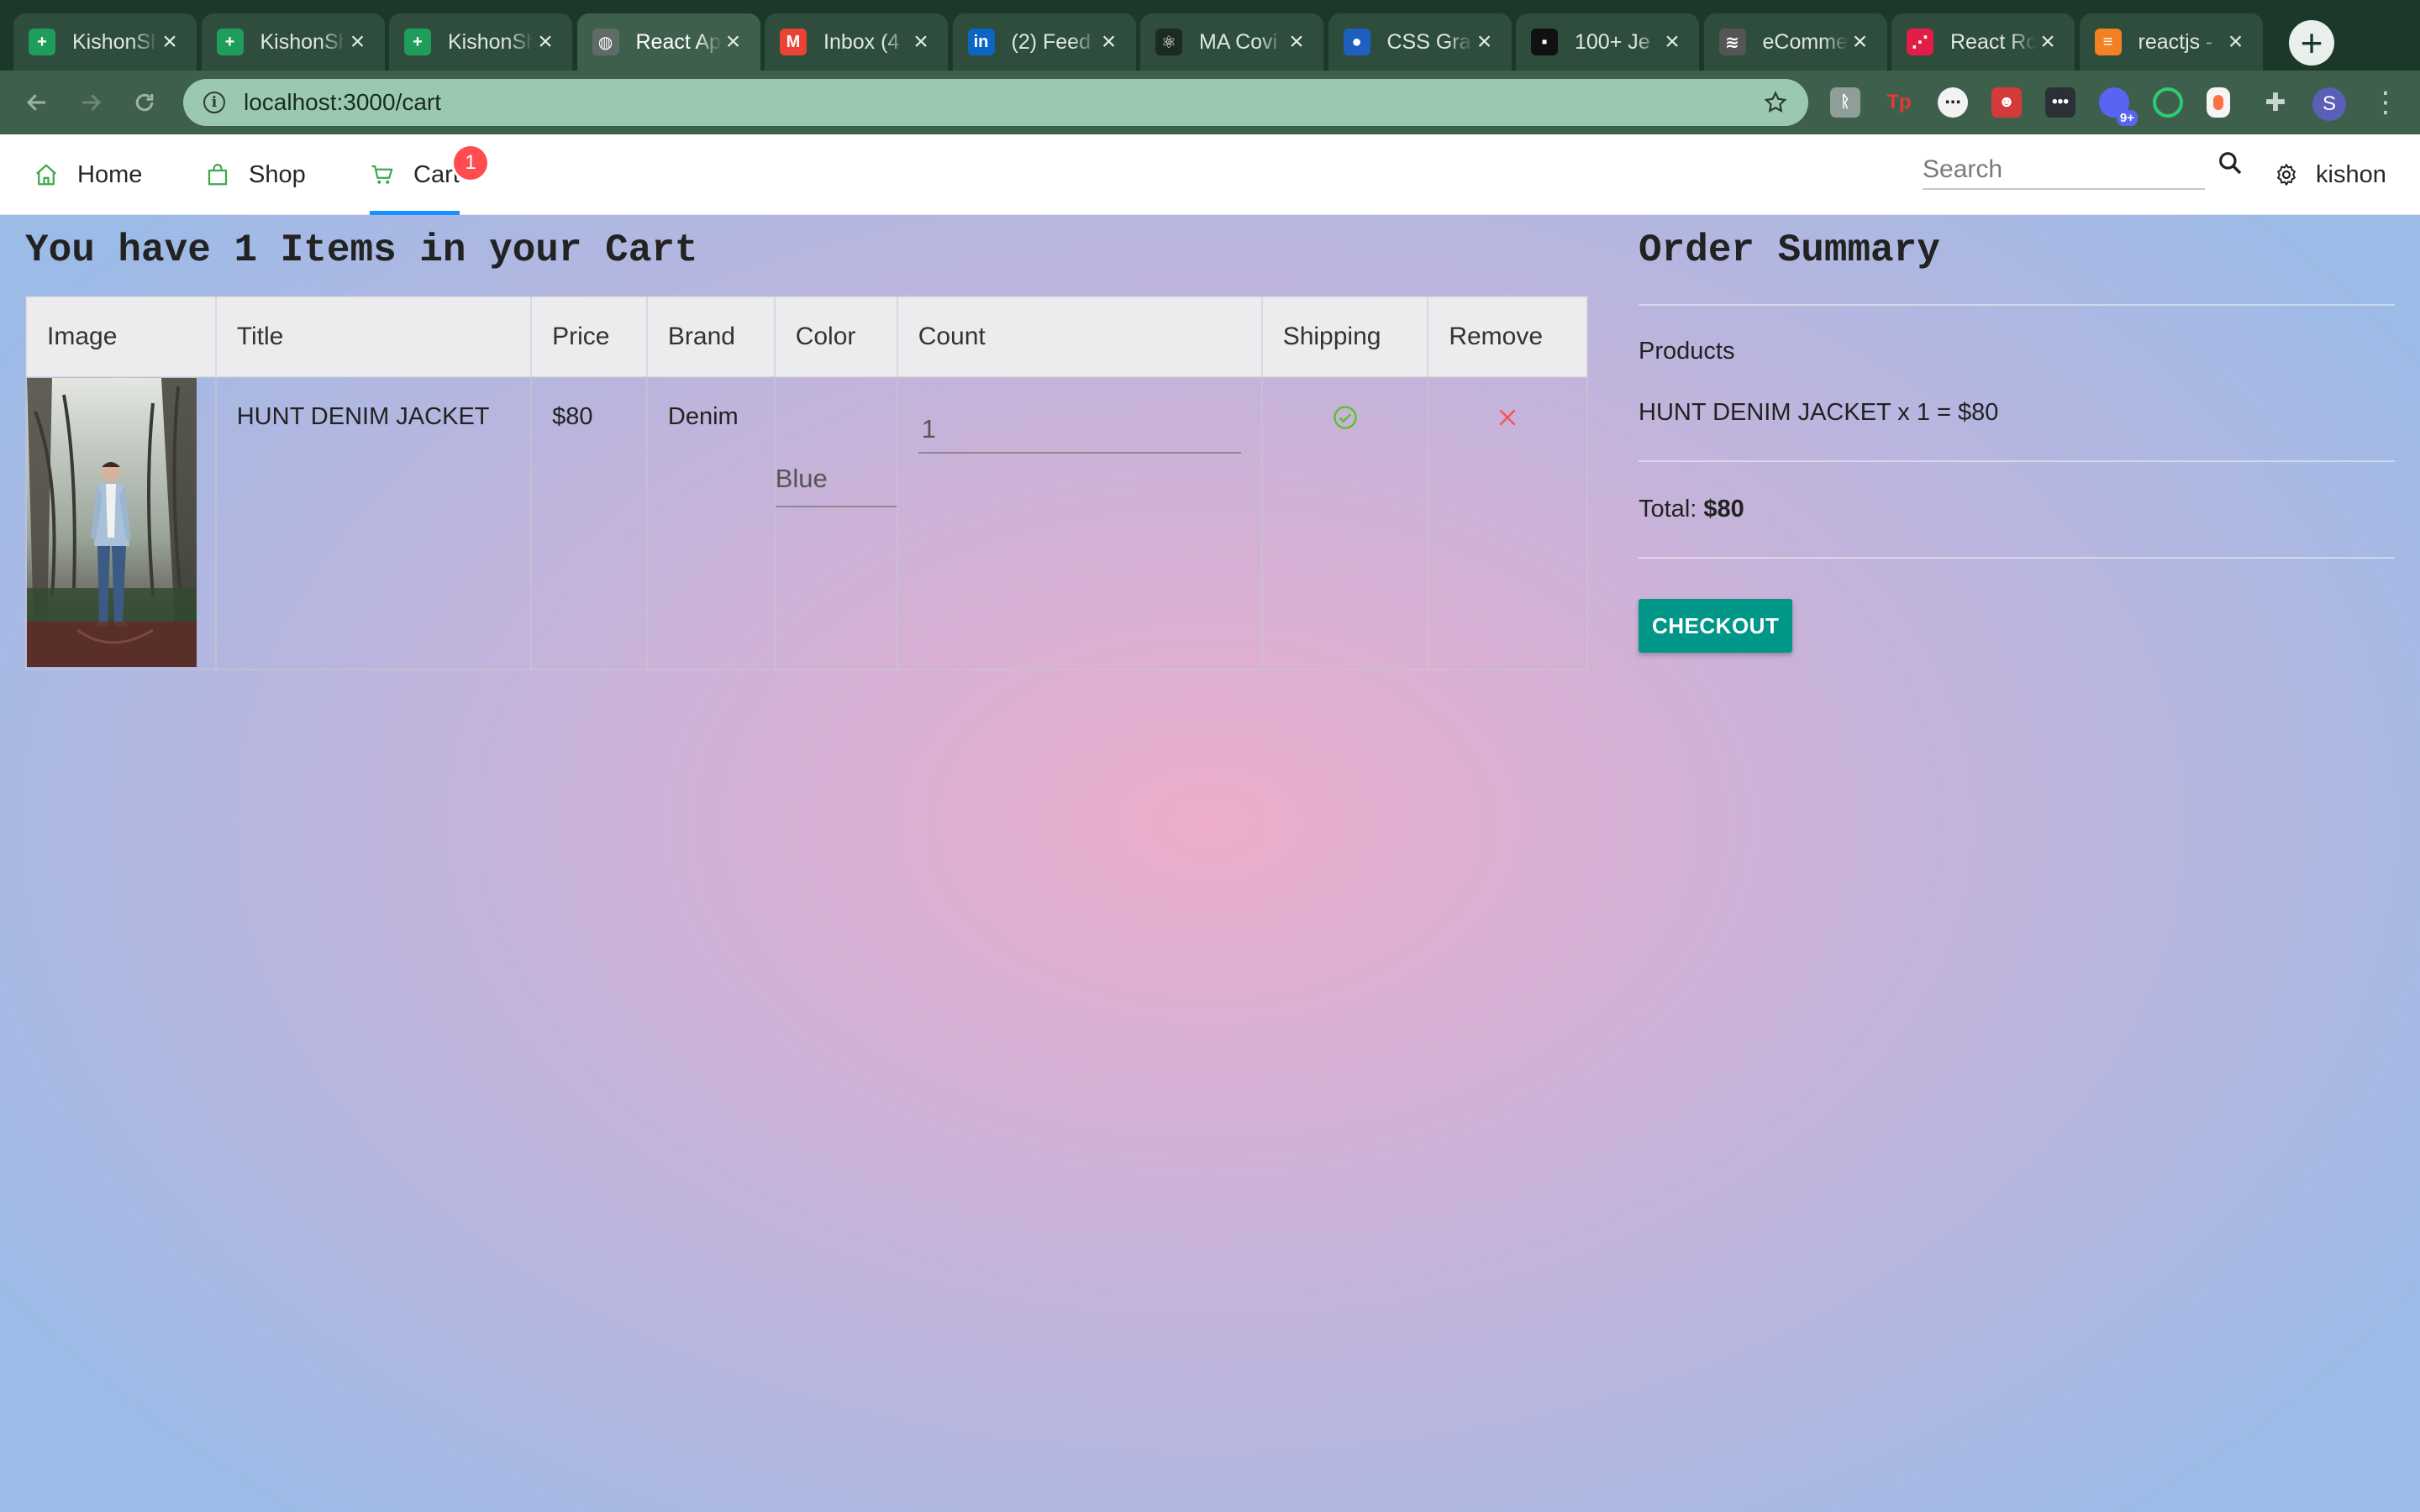 The image size is (2420, 1512). I want to click on shopping-cart-icon, so click(382, 174).